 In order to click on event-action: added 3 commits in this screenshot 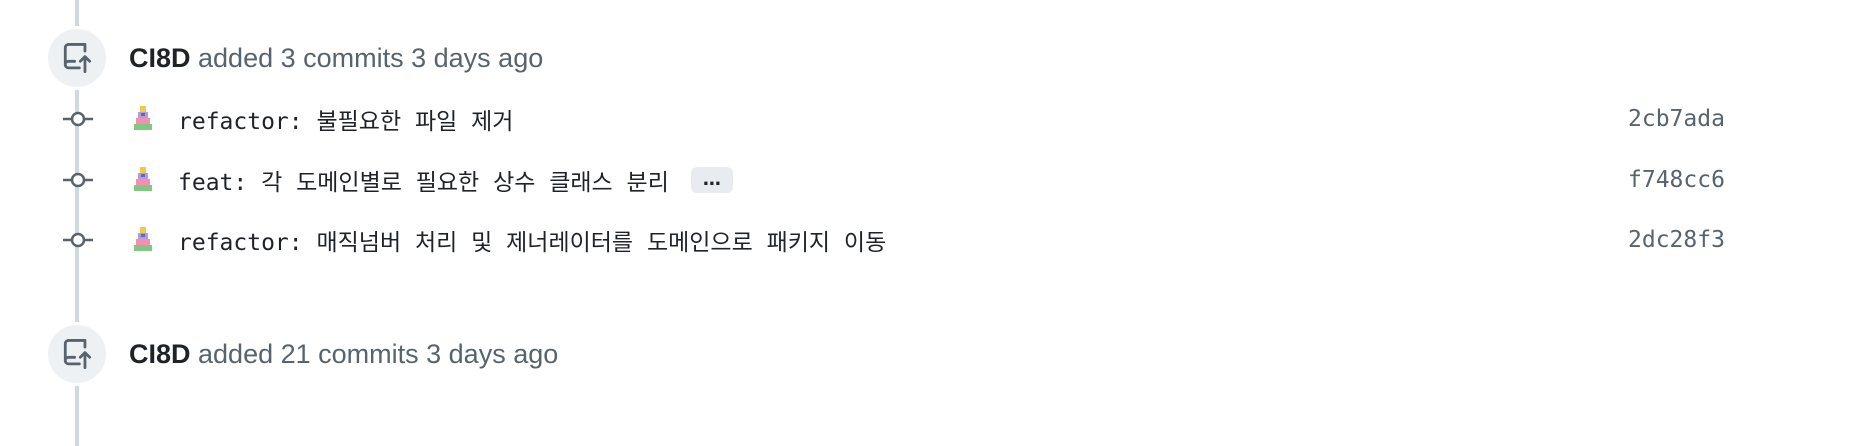, I will do `click(301, 57)`.